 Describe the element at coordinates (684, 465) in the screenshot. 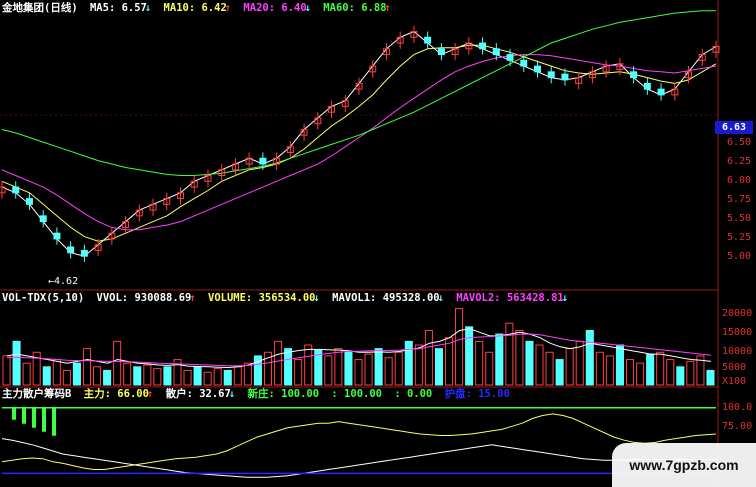

I see `watermark: www.7gpzb.com` at that location.